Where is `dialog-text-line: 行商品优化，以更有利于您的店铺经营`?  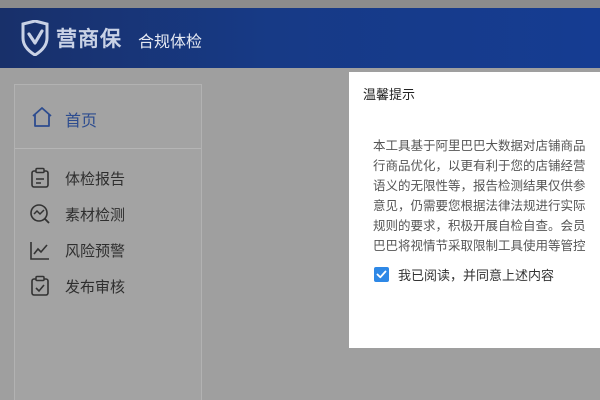 dialog-text-line: 行商品优化，以更有利于您的店铺经营 is located at coordinates (479, 165).